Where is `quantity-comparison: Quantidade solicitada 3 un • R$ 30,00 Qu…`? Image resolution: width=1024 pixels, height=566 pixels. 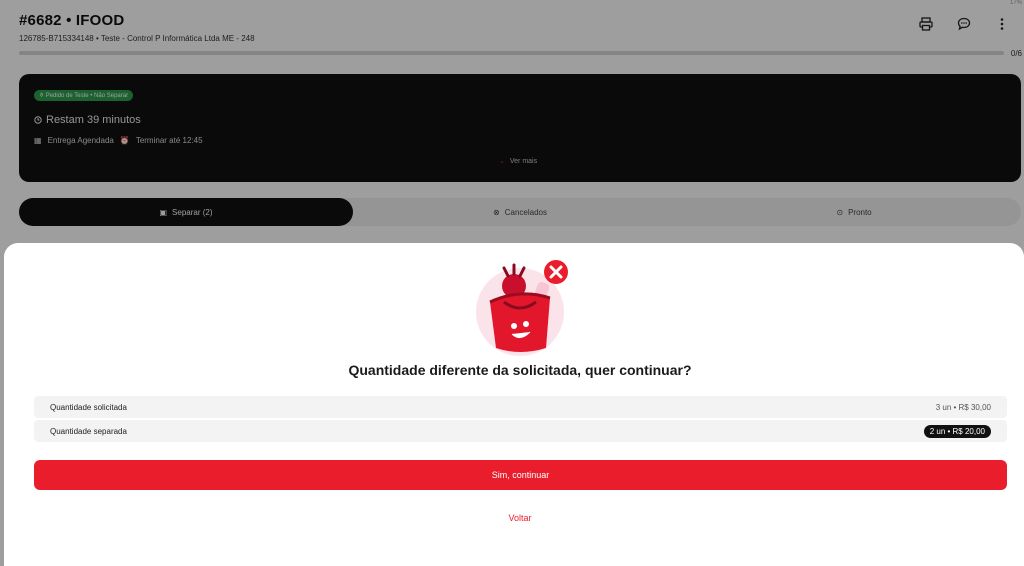 quantity-comparison: Quantidade solicitada 3 un • R$ 30,00 Qu… is located at coordinates (520, 419).